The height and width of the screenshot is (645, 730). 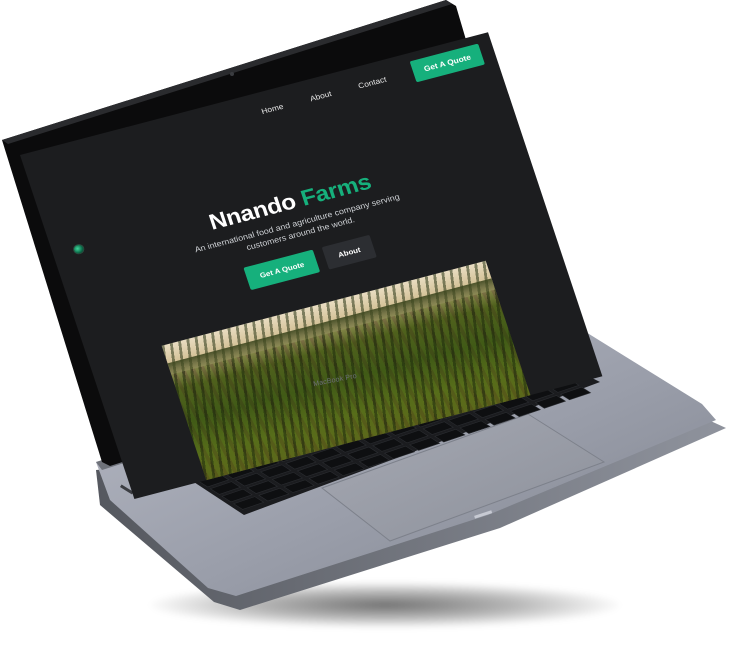 I want to click on hero-about-button: About, so click(x=349, y=252).